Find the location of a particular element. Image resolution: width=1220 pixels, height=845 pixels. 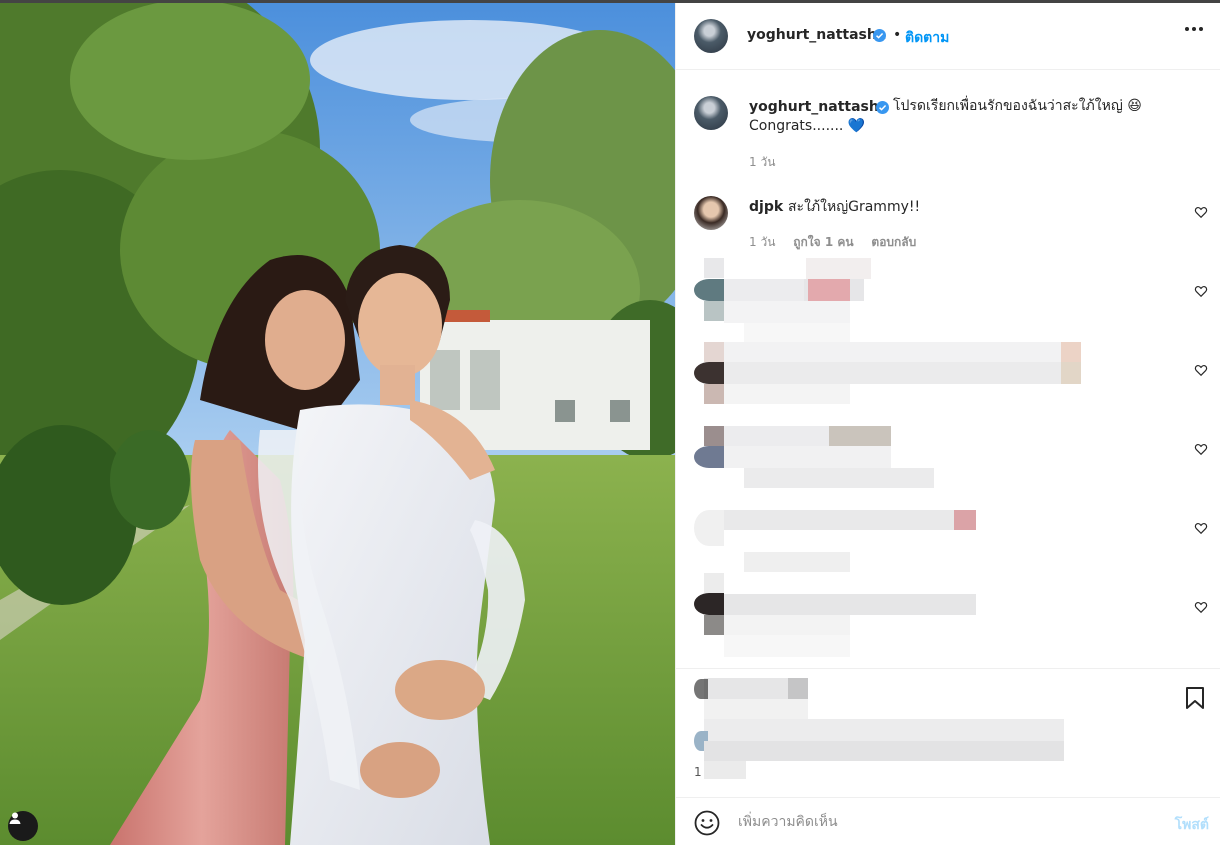

comment-likes-count: ถูกใจ 1 คน is located at coordinates (823, 242).